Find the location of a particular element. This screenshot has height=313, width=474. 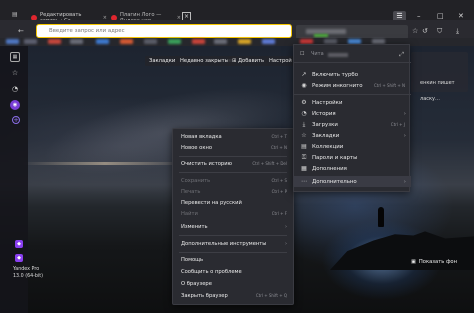

ctx-clear-history: Очистить историю Ctrl + Shift + Del is located at coordinates (234, 163).